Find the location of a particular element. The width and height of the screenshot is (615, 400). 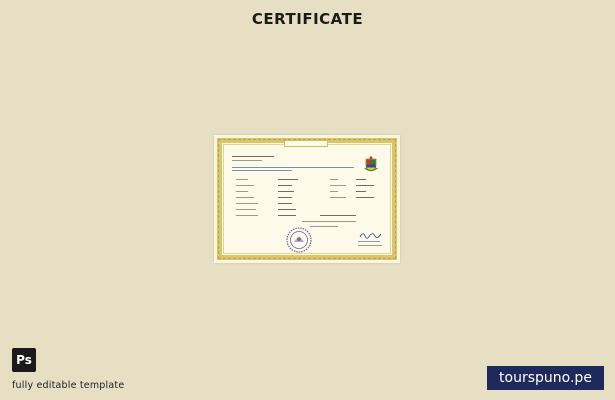

stamp-seal-icon is located at coordinates (299, 240).